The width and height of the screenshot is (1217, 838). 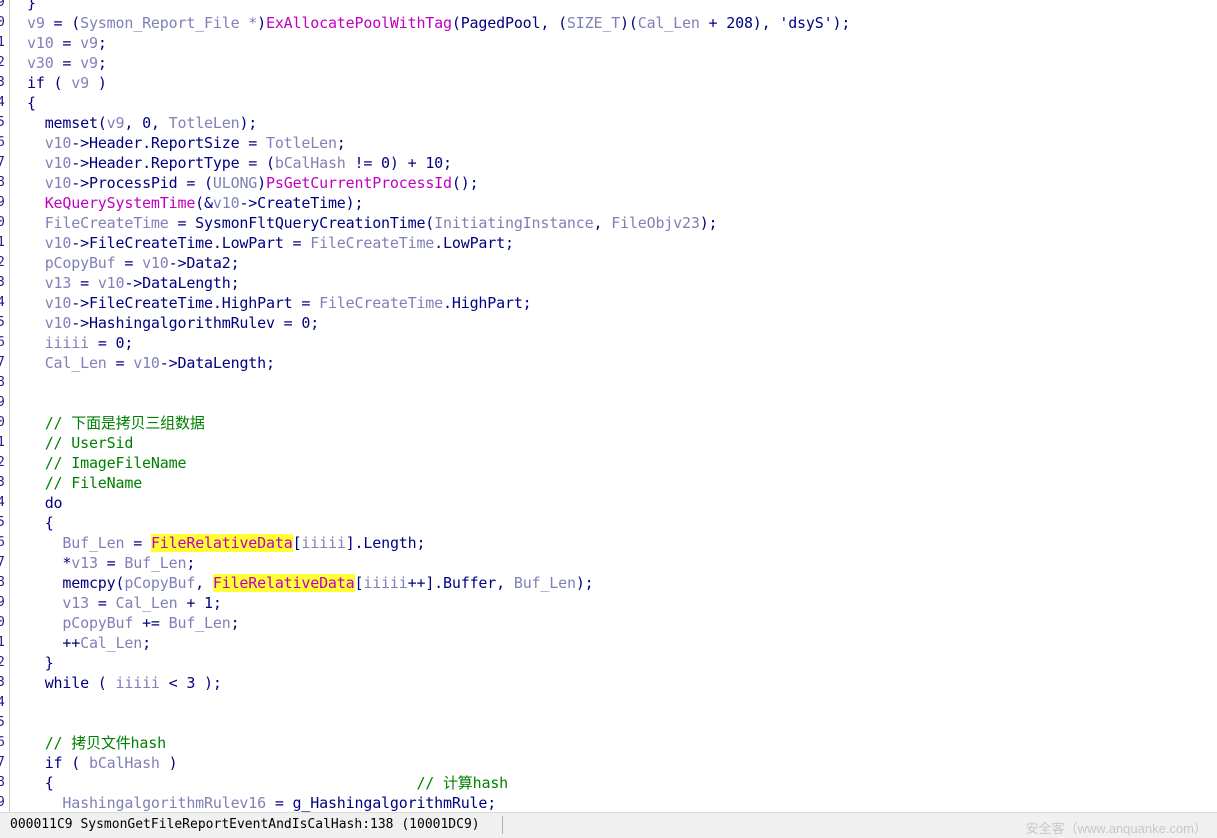 What do you see at coordinates (102, 763) in the screenshot?
I see `code-text: if ( bCalHash )` at bounding box center [102, 763].